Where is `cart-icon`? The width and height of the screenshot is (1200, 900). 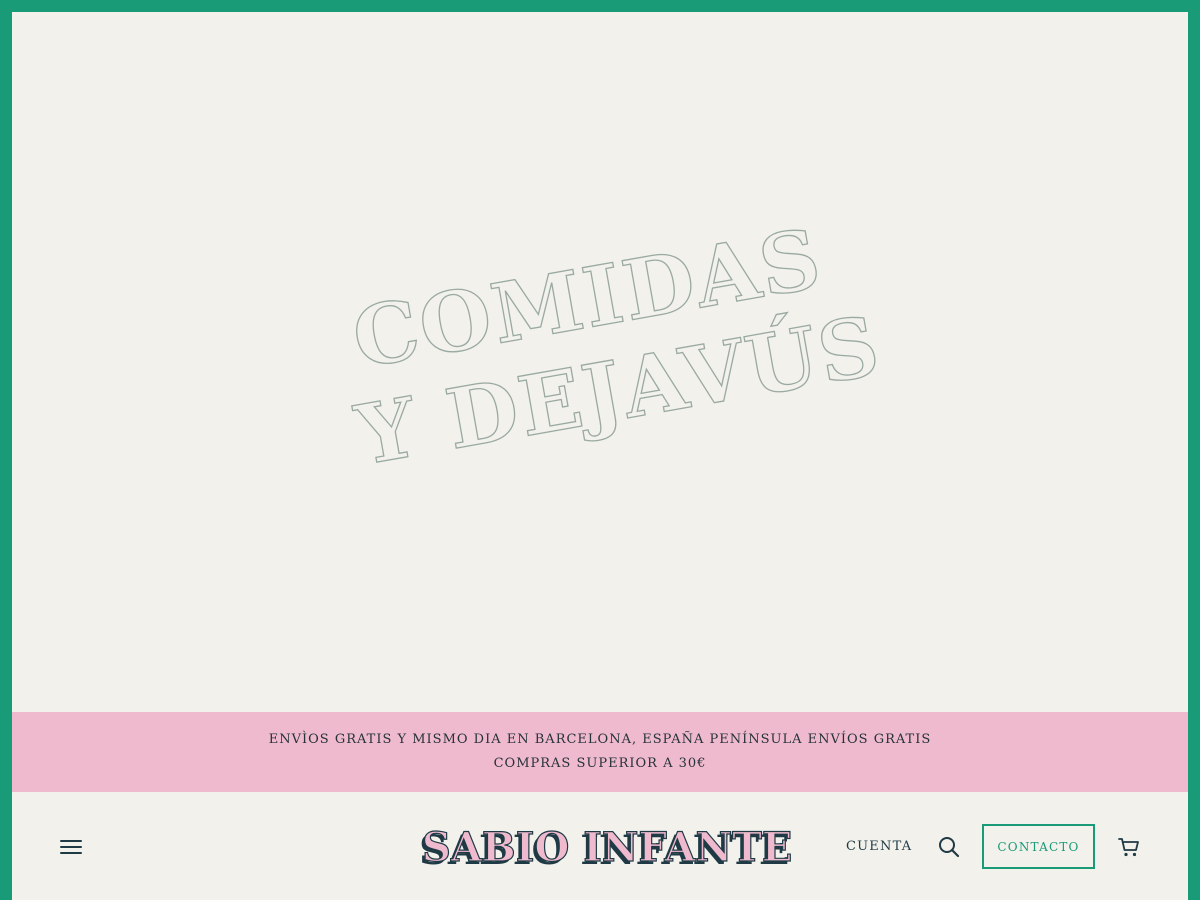 cart-icon is located at coordinates (1128, 847).